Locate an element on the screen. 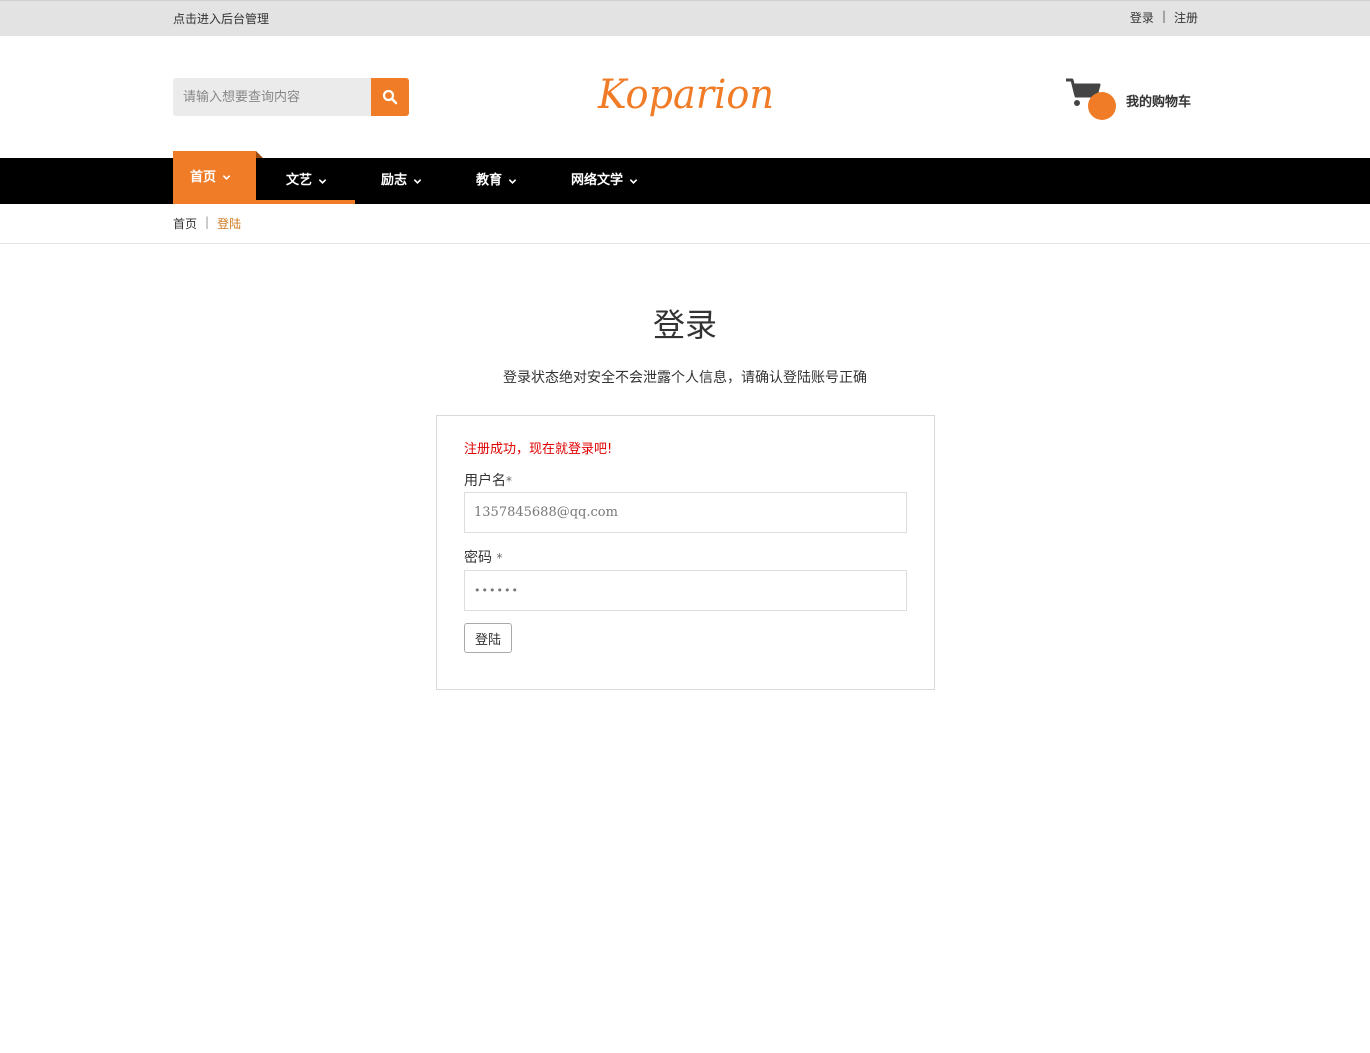 The height and width of the screenshot is (1053, 1370). site-logo: Koparion is located at coordinates (686, 96).